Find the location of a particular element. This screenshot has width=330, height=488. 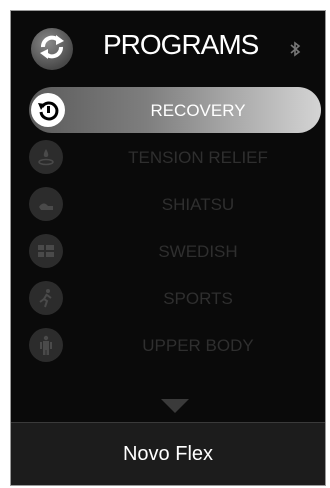

hand-icon is located at coordinates (46, 204).